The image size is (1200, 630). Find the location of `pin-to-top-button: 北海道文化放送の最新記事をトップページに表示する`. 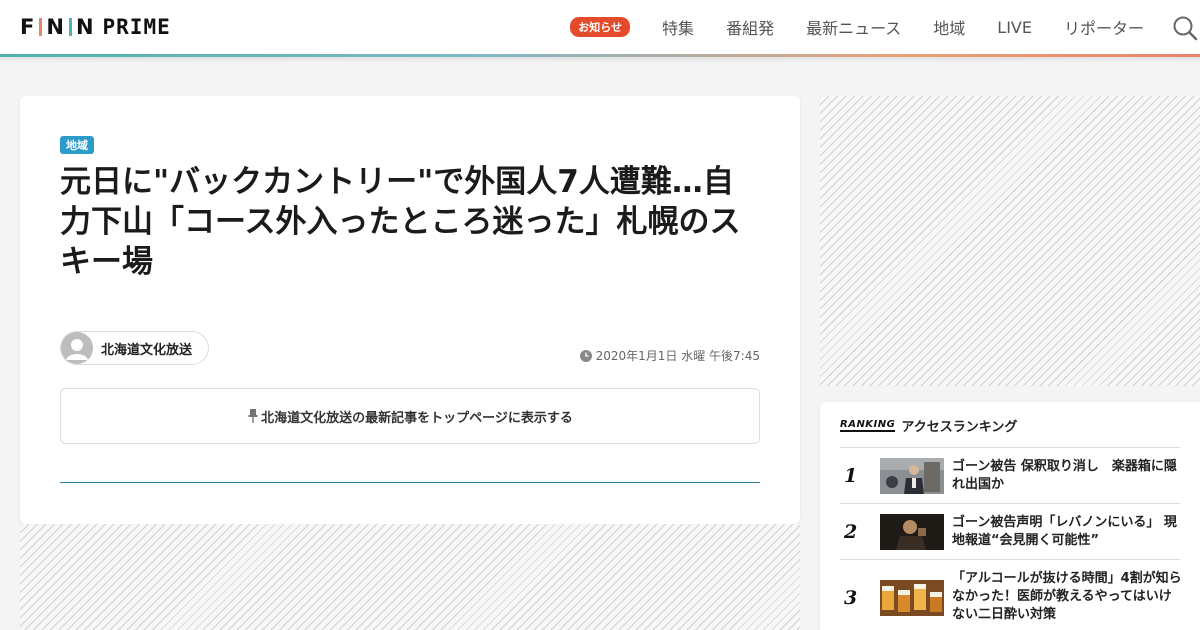

pin-to-top-button: 北海道文化放送の最新記事をトップページに表示する is located at coordinates (410, 416).